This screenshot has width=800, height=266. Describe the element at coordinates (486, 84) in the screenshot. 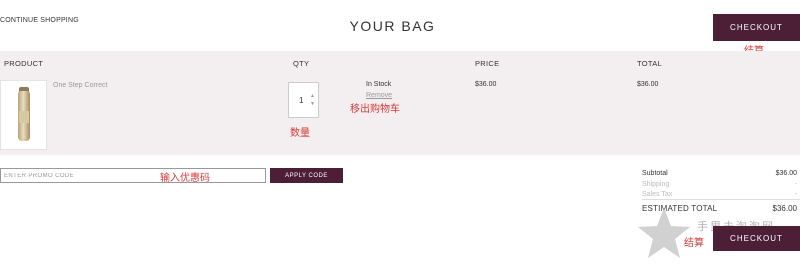

I see `item-price: $36.00` at that location.